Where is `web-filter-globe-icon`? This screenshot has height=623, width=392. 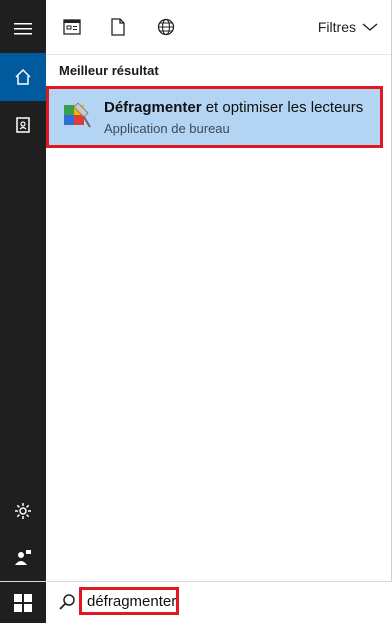 web-filter-globe-icon is located at coordinates (166, 27).